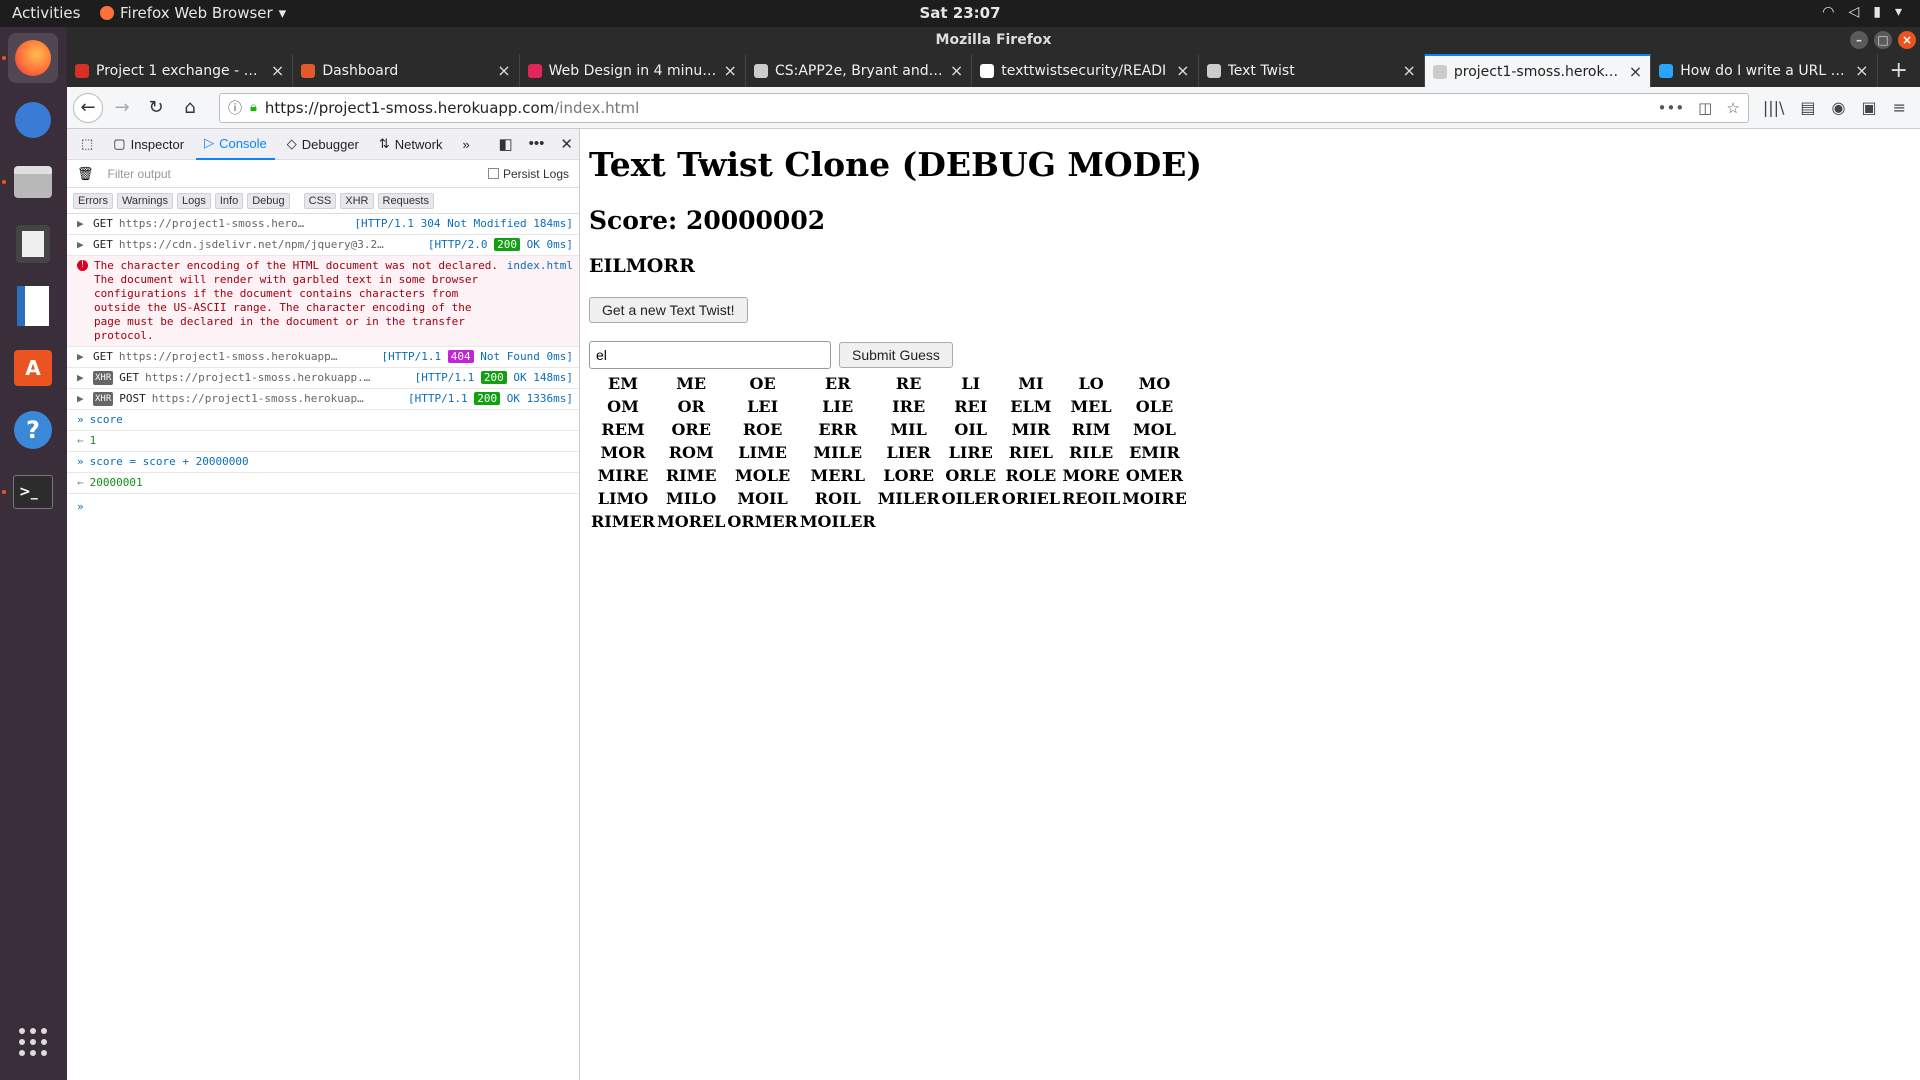 The width and height of the screenshot is (1920, 1080). What do you see at coordinates (33, 430) in the screenshot?
I see `dock-help-icon: ?` at bounding box center [33, 430].